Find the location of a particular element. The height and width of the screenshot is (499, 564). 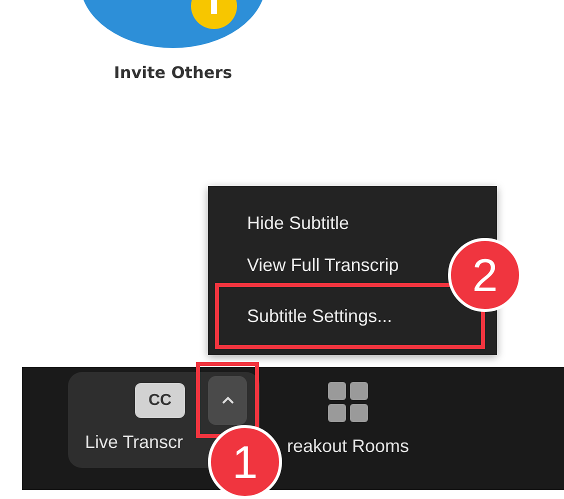

grid-icon is located at coordinates (348, 402).